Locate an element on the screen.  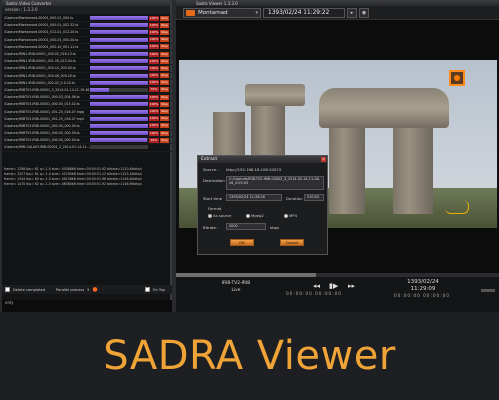
on-top-checkbox is located at coordinates (147, 289).